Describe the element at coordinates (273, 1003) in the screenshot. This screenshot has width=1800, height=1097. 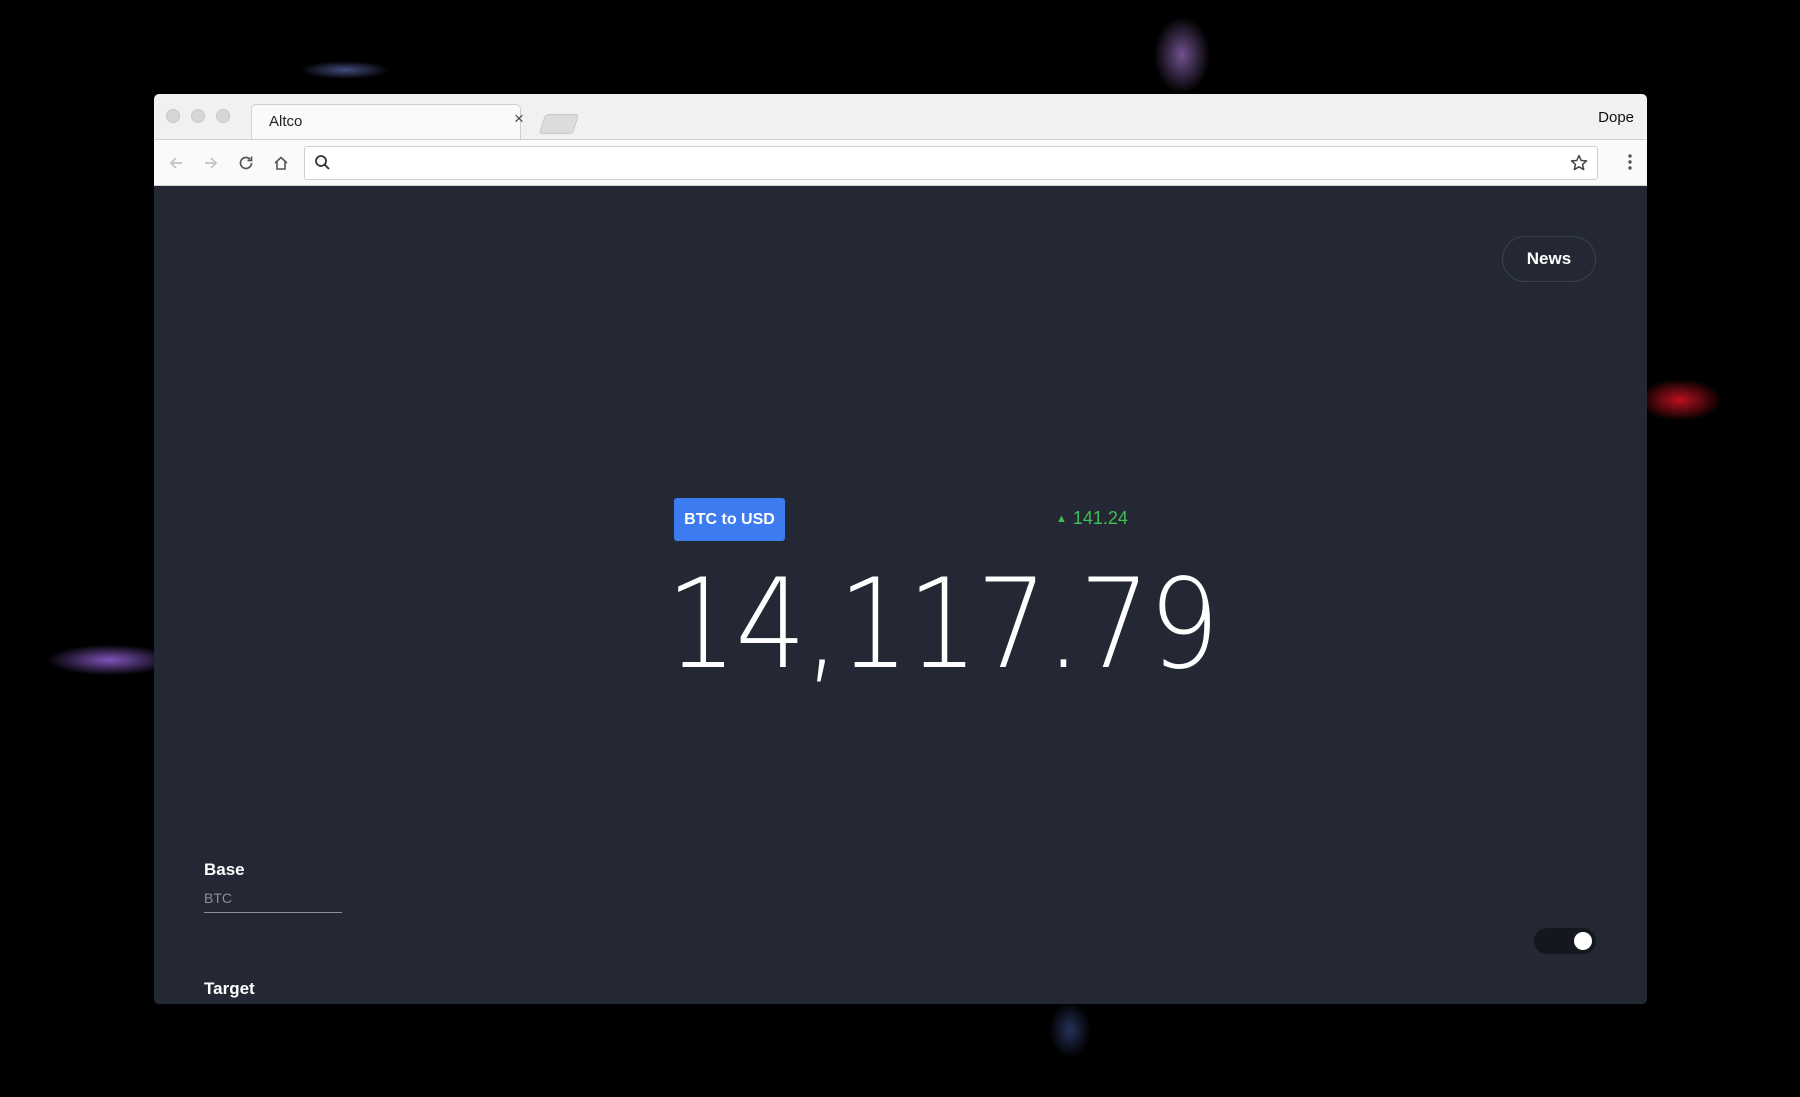
I see `target-input` at that location.